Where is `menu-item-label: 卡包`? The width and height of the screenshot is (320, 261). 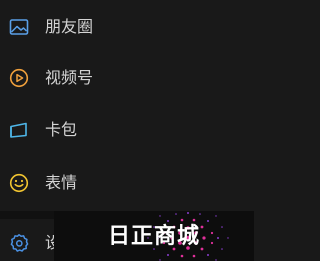
menu-item-label: 卡包 is located at coordinates (61, 129).